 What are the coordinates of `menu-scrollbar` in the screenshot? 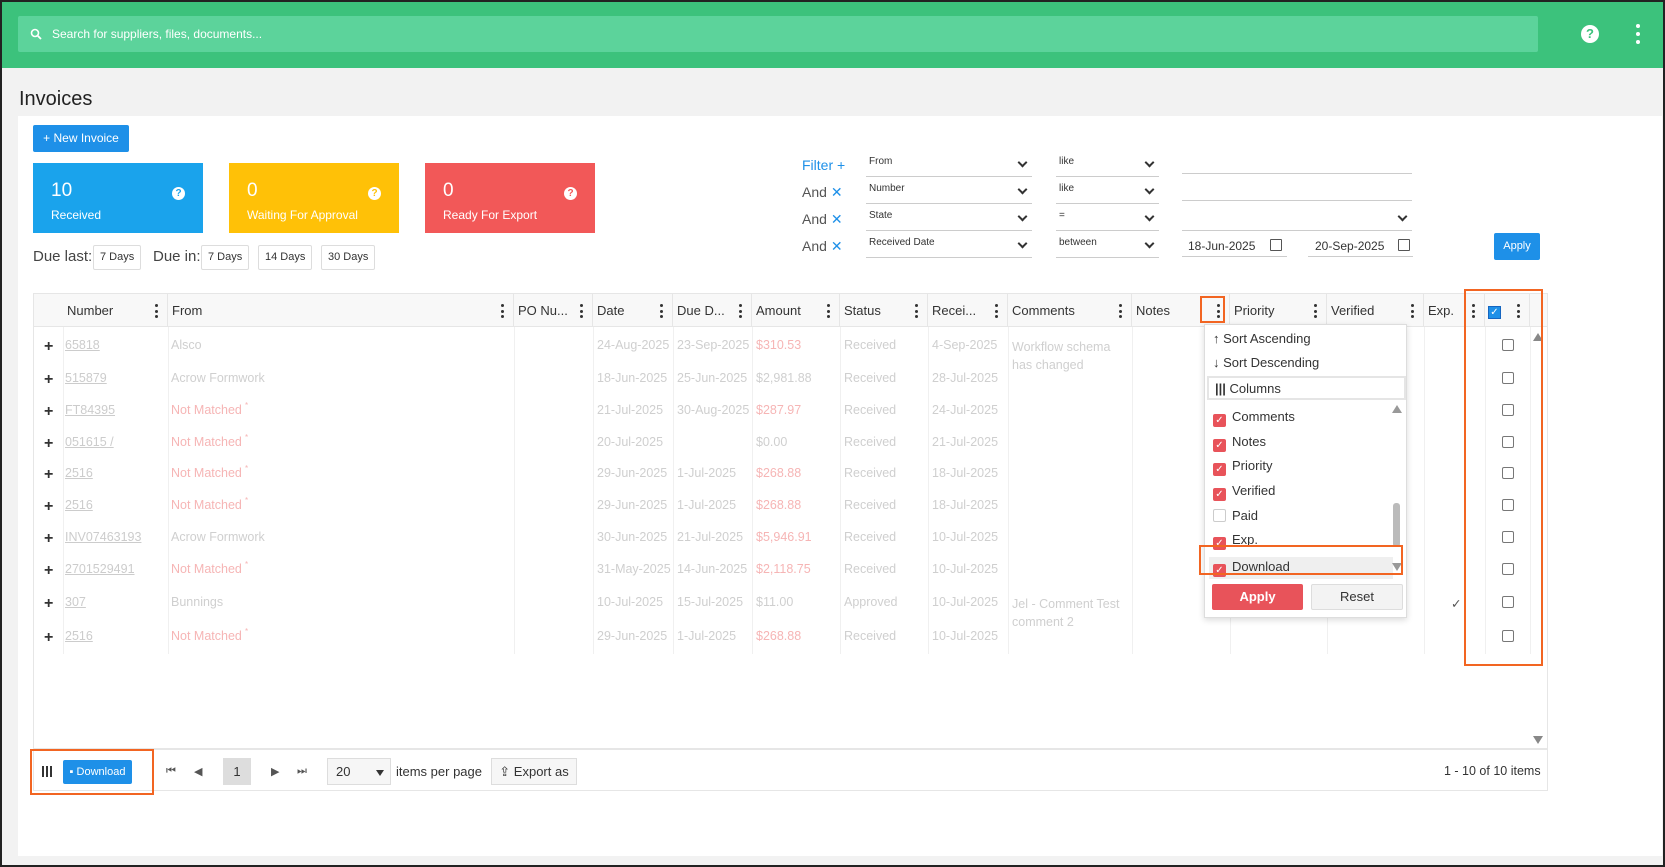 It's located at (1396, 525).